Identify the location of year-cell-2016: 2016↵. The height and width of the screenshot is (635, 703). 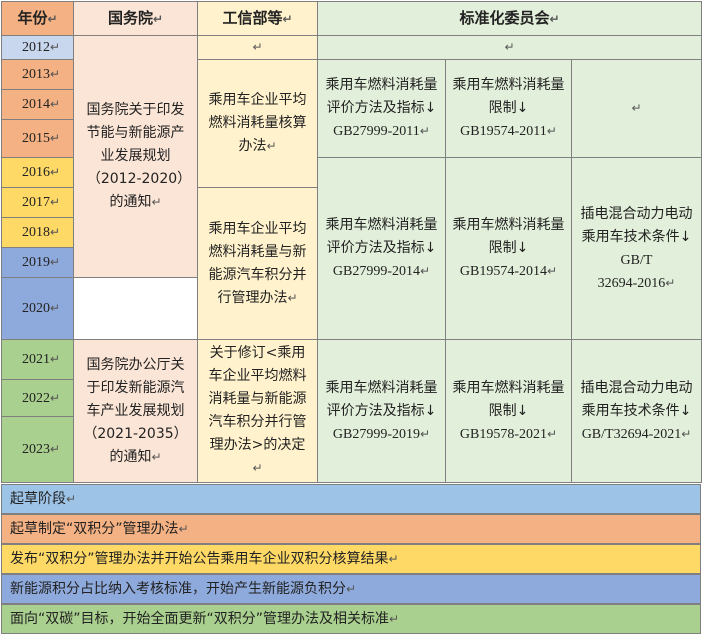
(37, 172).